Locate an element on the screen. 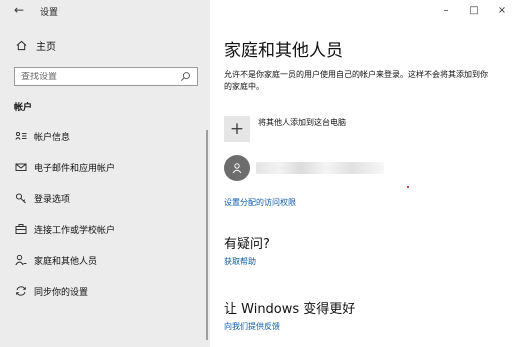 Image resolution: width=516 pixels, height=347 pixels. feedback-link: 向我们提供反馈 is located at coordinates (252, 326).